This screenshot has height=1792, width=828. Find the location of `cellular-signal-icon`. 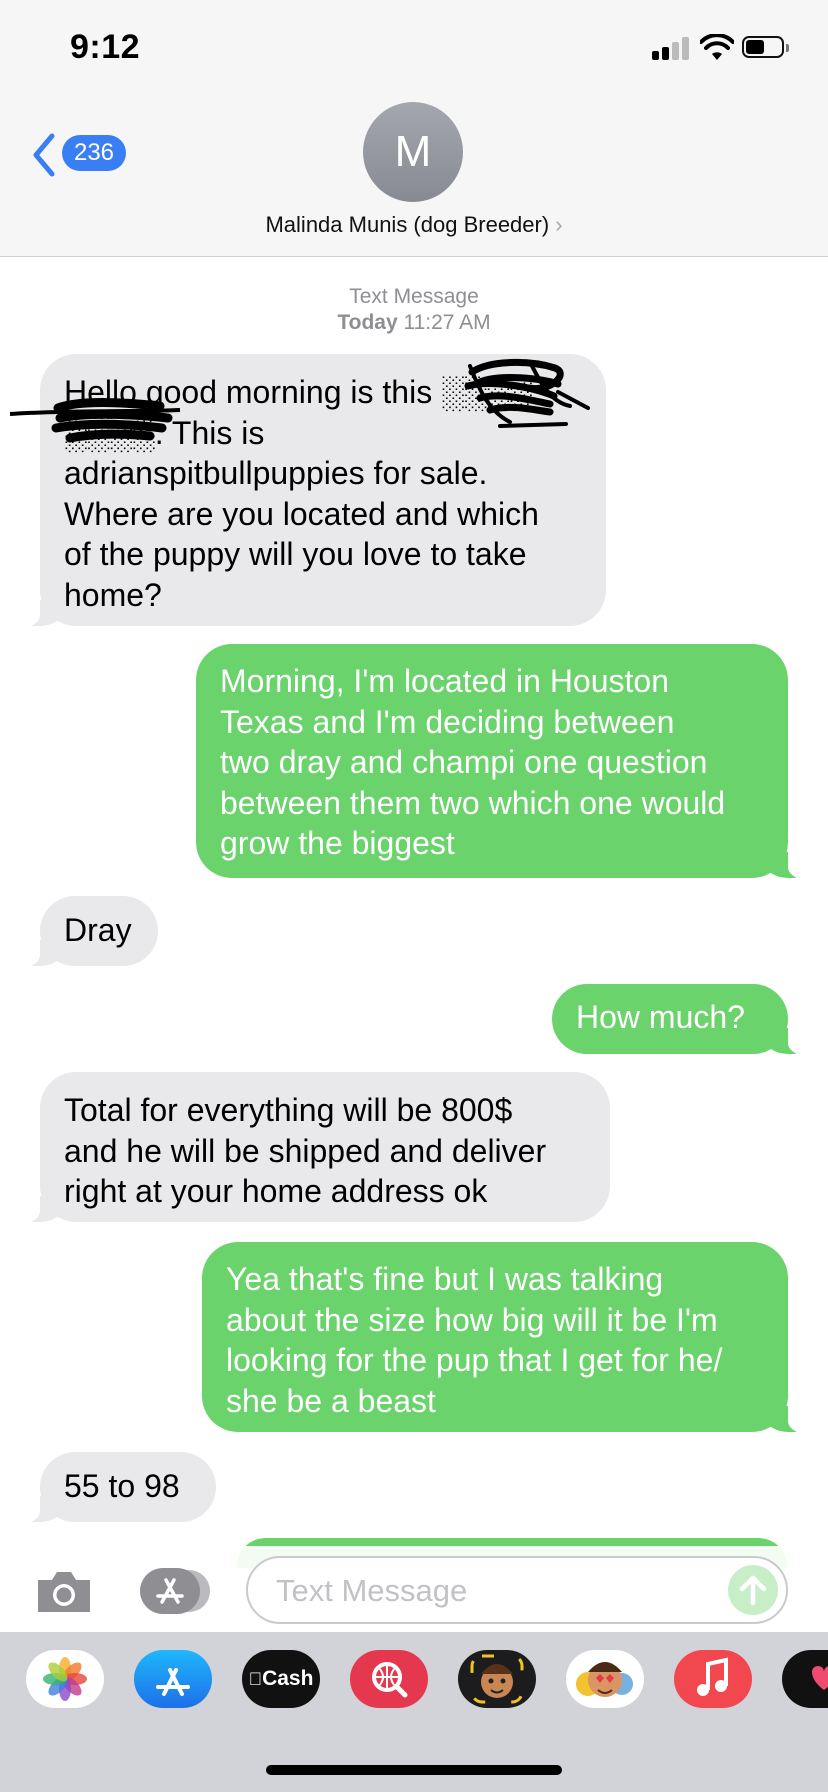

cellular-signal-icon is located at coordinates (672, 48).